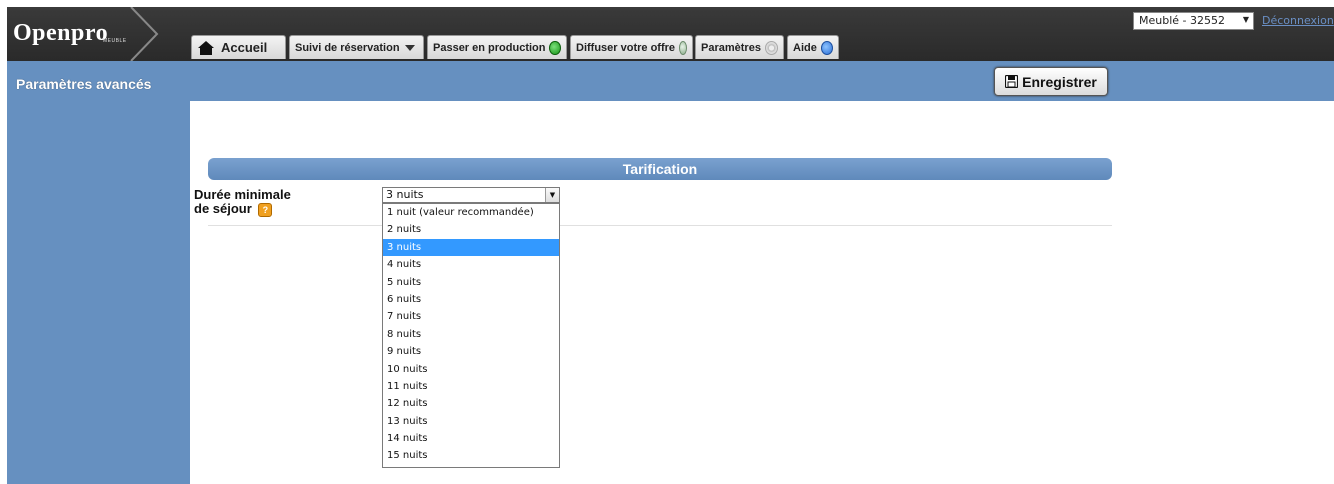  I want to click on toolbar-strip: Paramètres avancés Enregistrer, so click(670, 81).